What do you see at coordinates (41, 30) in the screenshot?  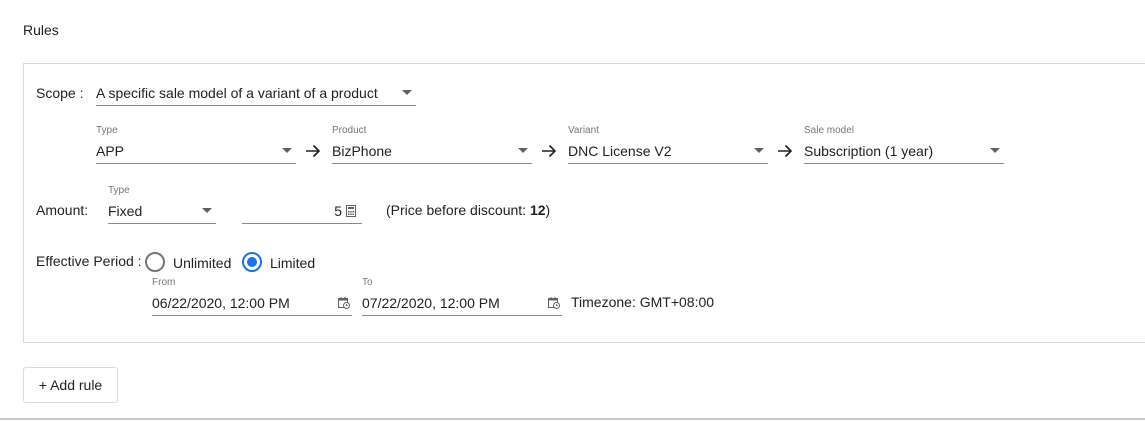 I see `section-title: Rules` at bounding box center [41, 30].